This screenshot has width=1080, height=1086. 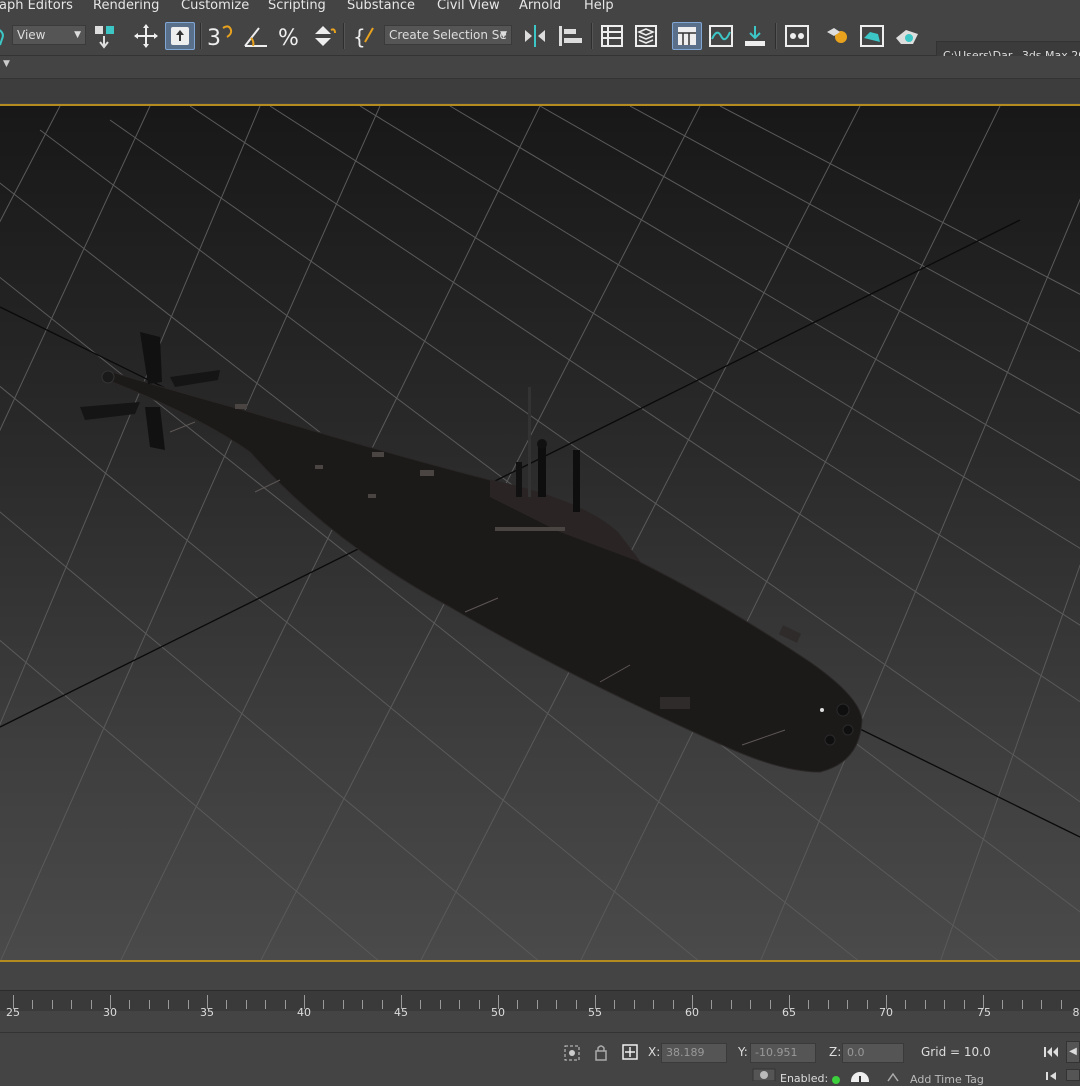 I want to click on frame-label: 70, so click(x=886, y=1012).